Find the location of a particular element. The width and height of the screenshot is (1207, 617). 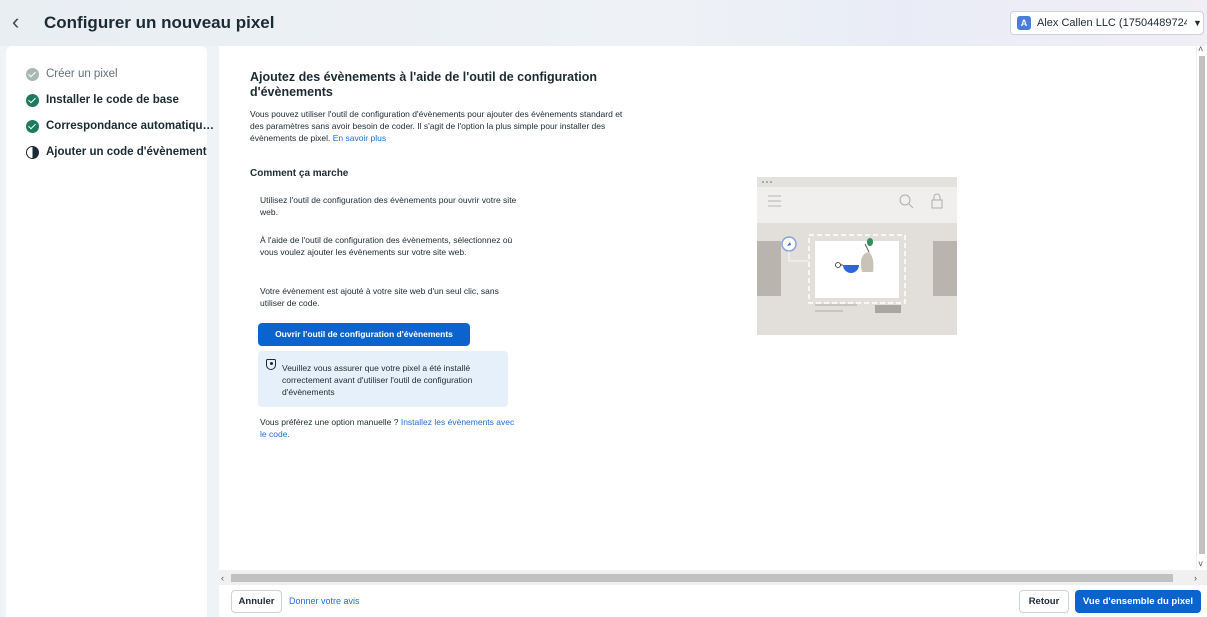

step-label: Créer un pixel is located at coordinates (82, 74).